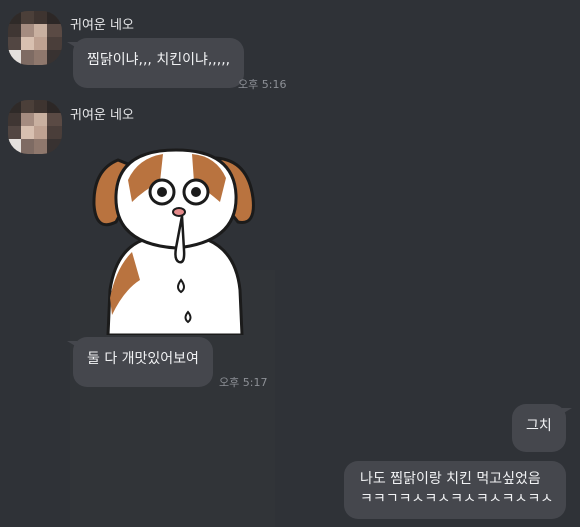  Describe the element at coordinates (159, 60) in the screenshot. I see `message-text: 찜닭이냐,,, 치킨이냐,,,,,` at that location.